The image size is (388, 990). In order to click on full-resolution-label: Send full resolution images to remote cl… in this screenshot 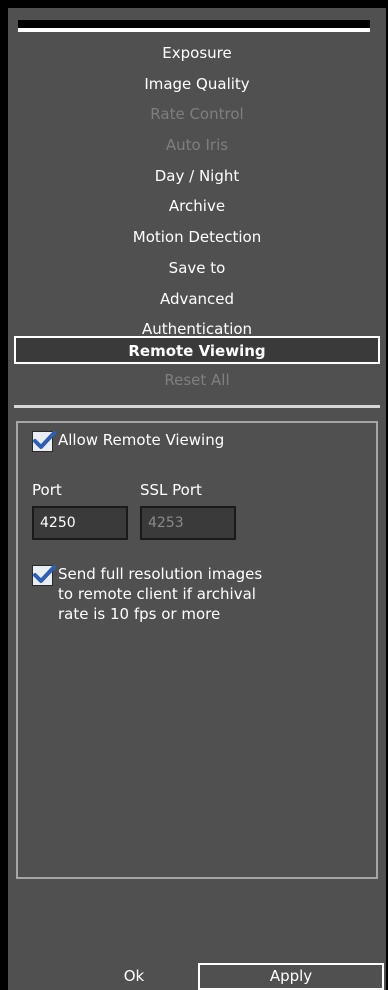, I will do `click(160, 594)`.